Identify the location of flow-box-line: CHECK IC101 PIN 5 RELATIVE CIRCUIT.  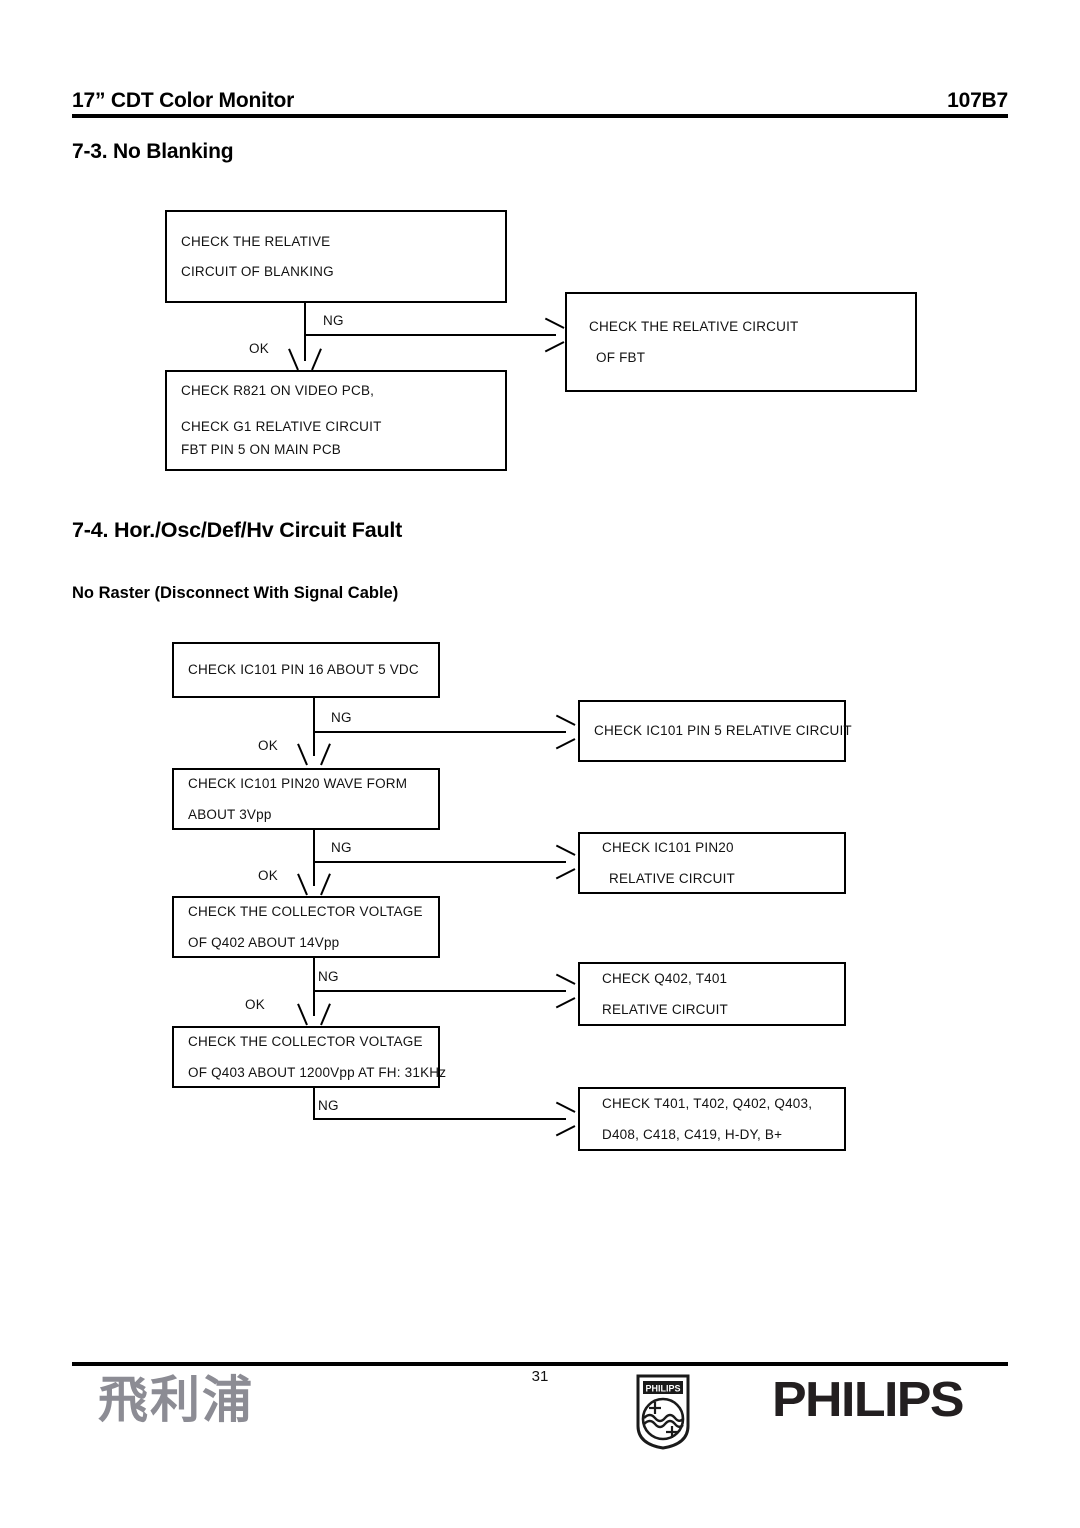
(723, 731).